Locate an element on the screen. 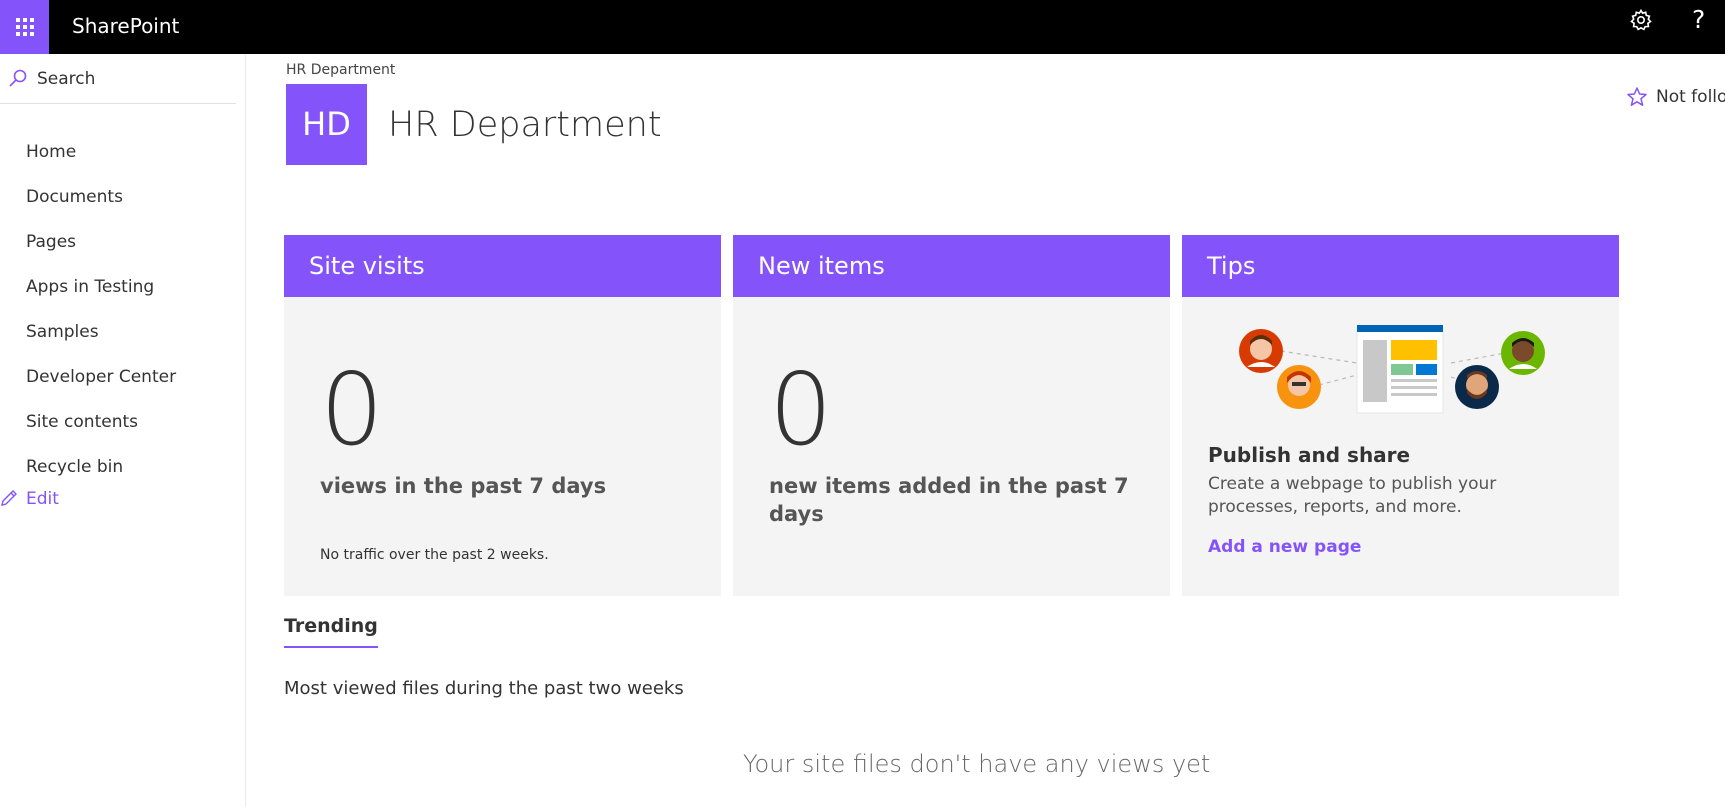  tab-trending: Trending is located at coordinates (331, 630).